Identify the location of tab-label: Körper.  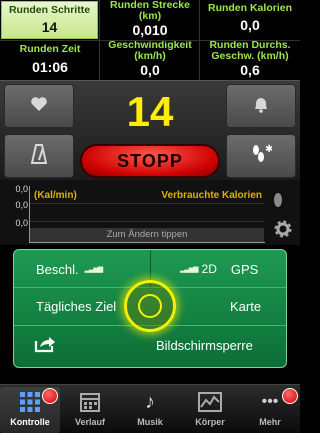
(210, 422).